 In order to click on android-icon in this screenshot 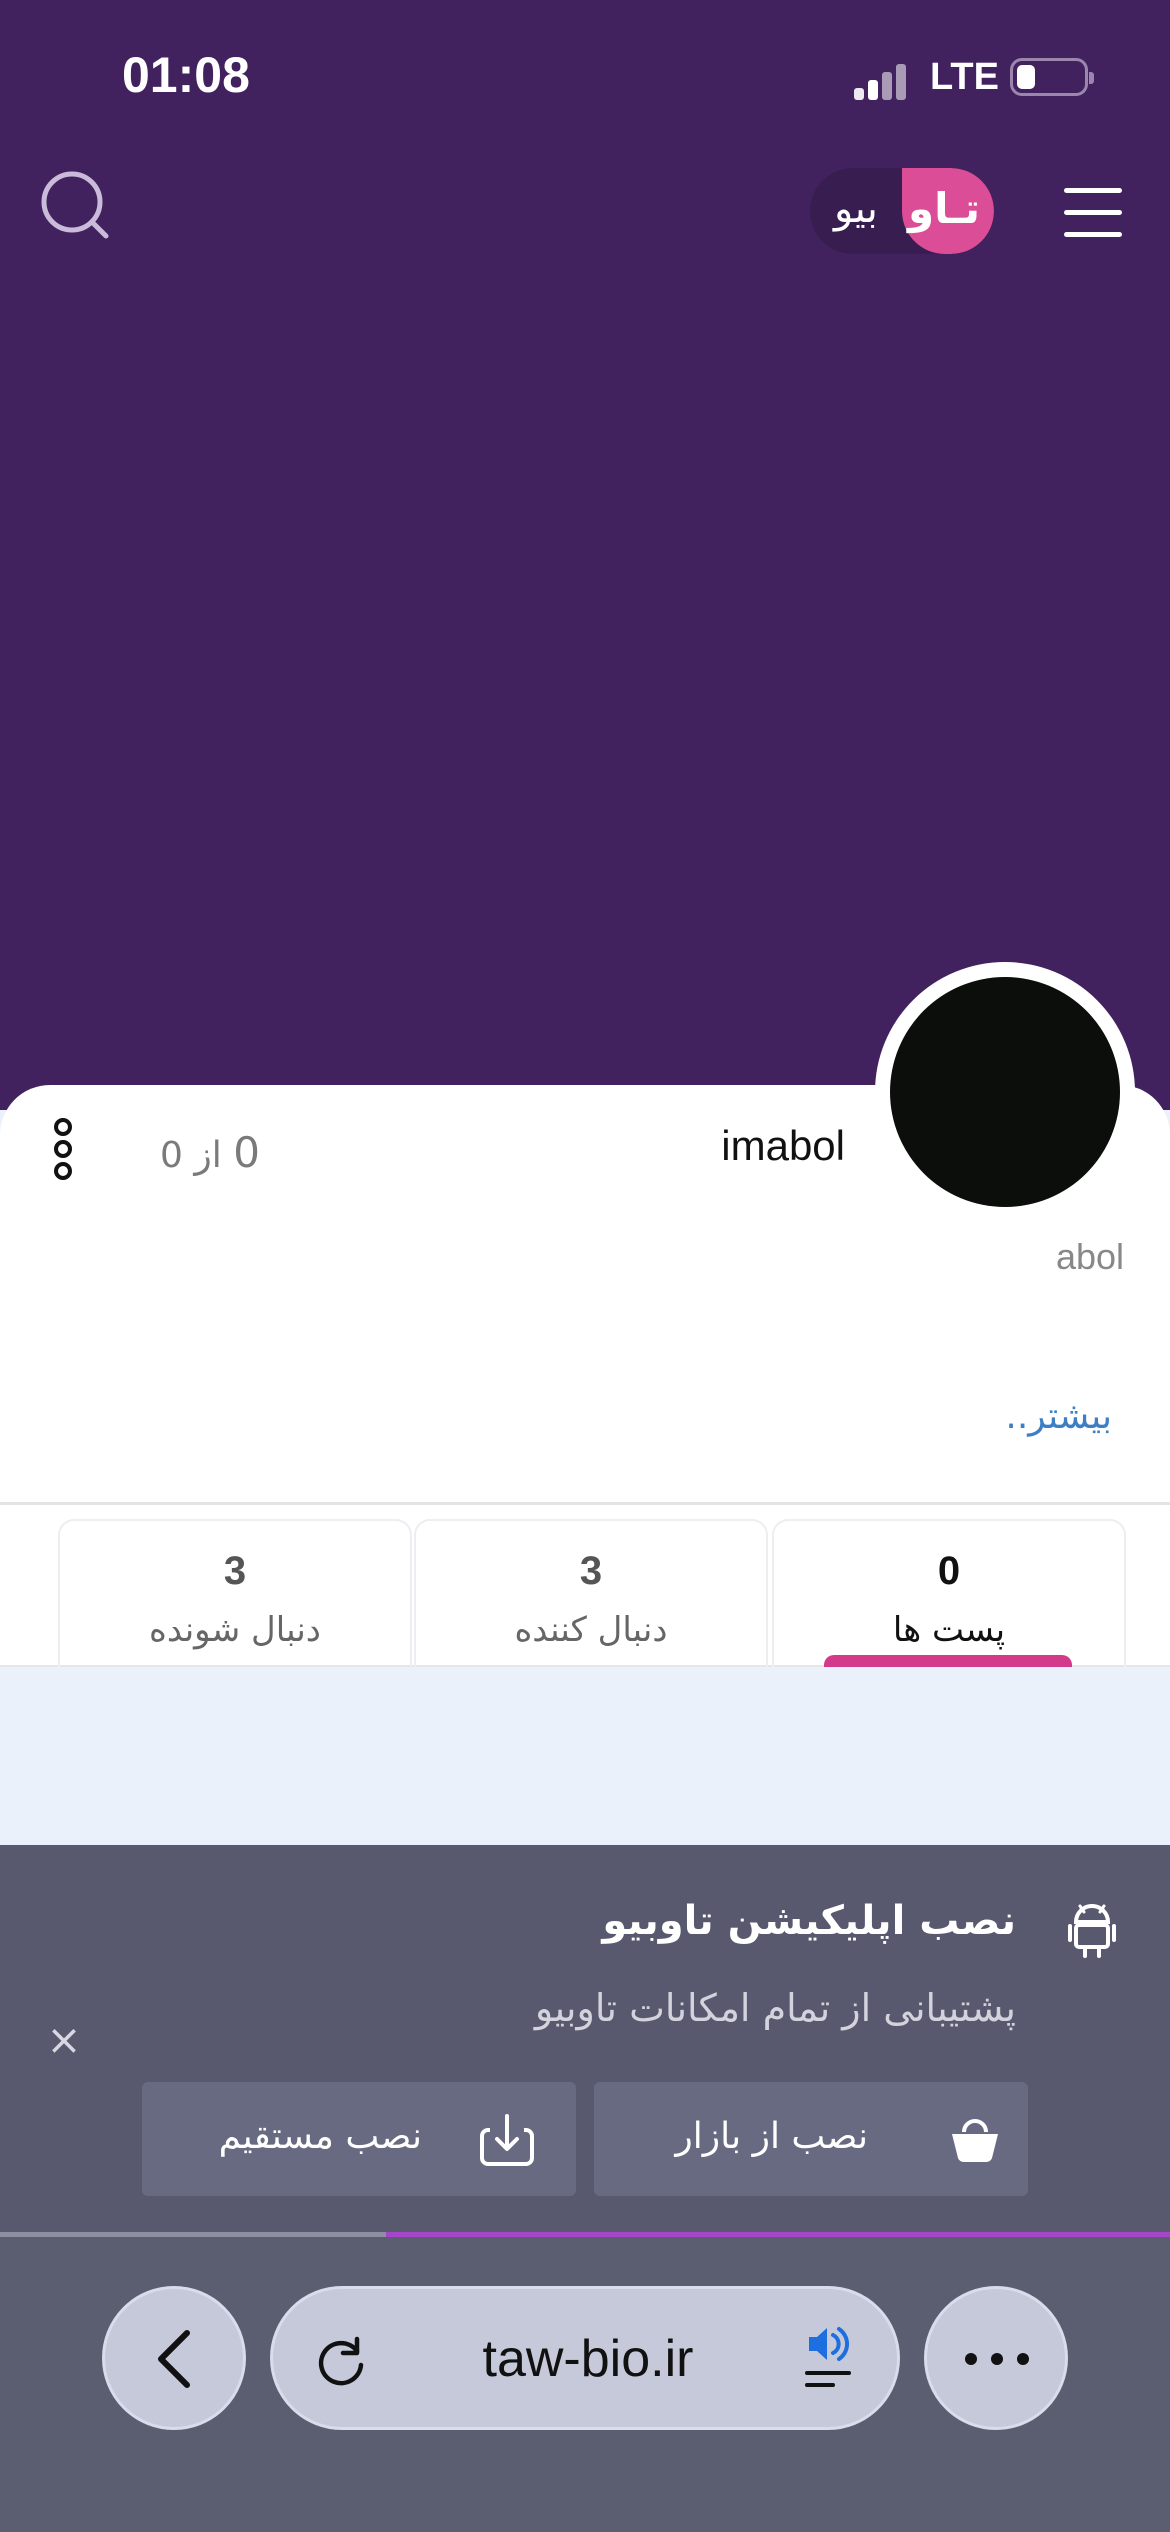, I will do `click(1092, 1929)`.